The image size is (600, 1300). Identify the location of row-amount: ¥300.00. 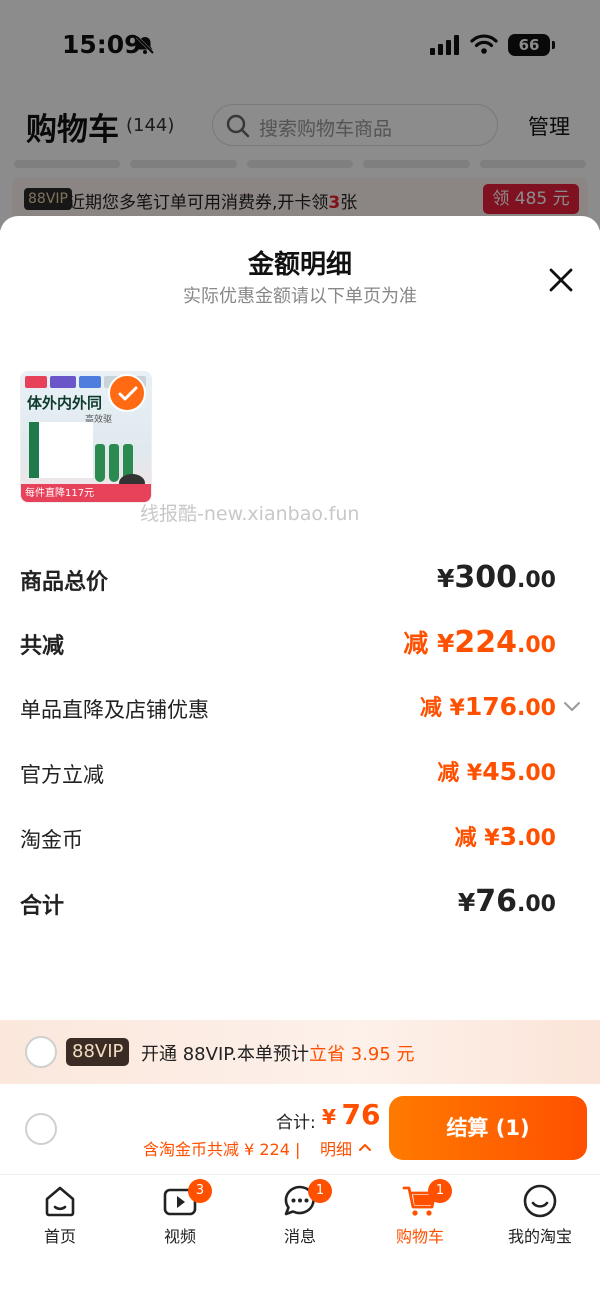
(496, 577).